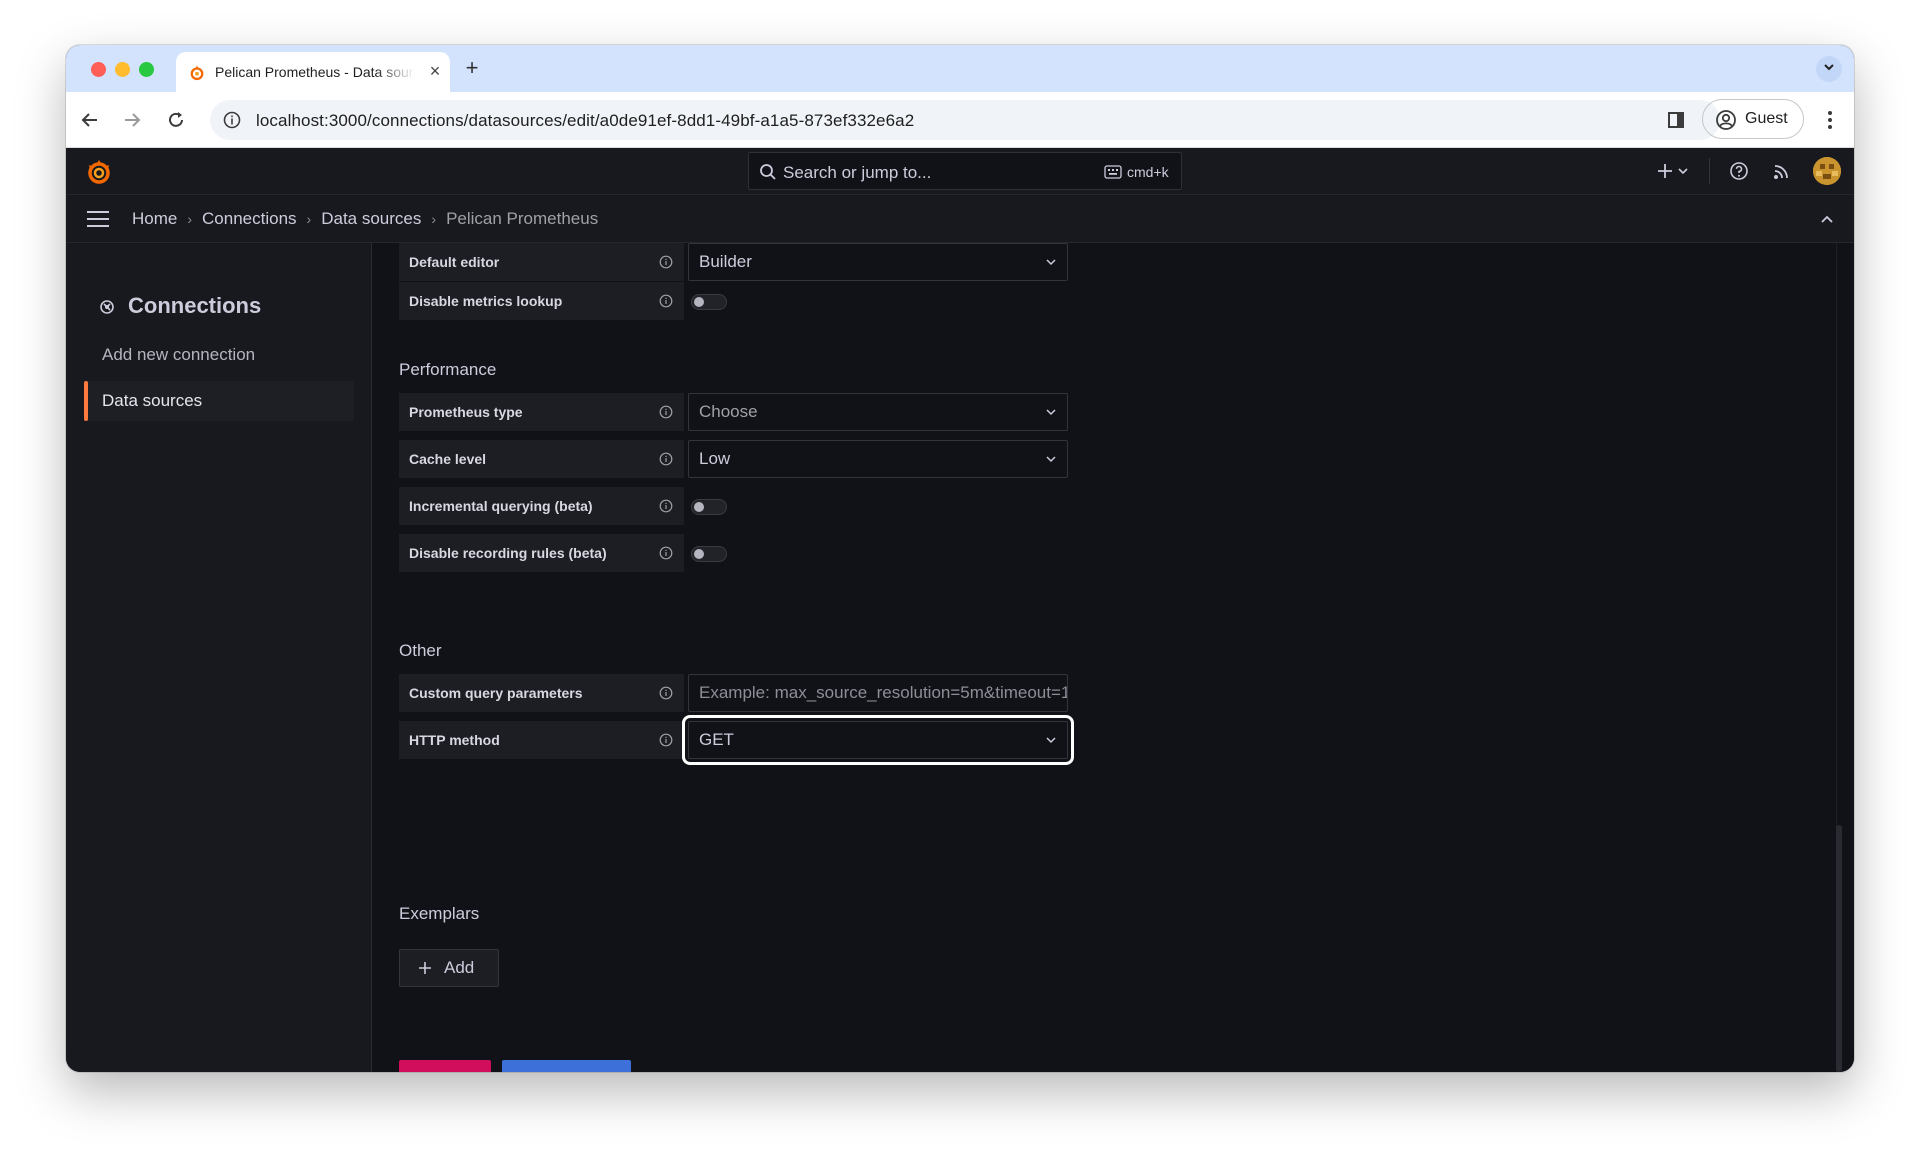  I want to click on breadcrumb-home: Home, so click(154, 219).